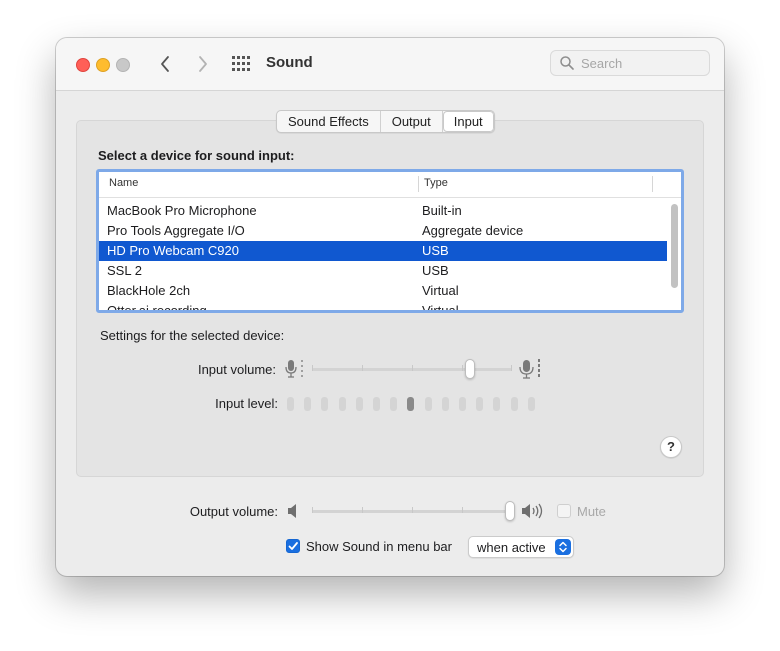 This screenshot has width=780, height=651. What do you see at coordinates (473, 230) in the screenshot?
I see `device-type: Aggregate device` at bounding box center [473, 230].